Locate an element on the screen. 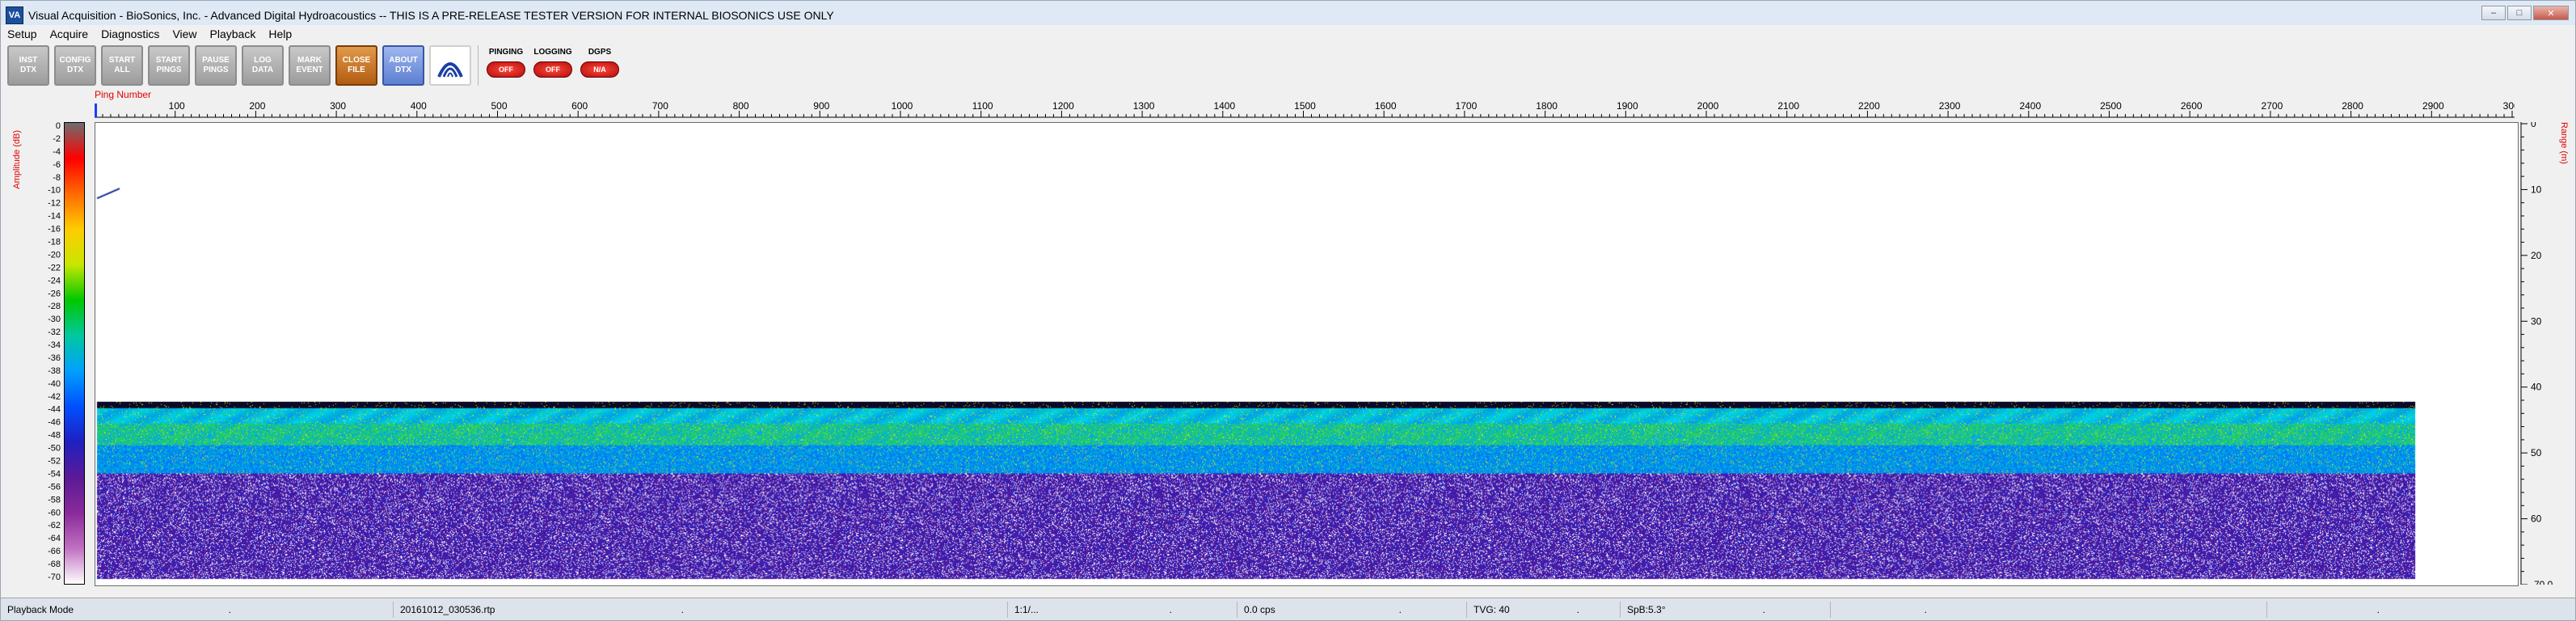 Image resolution: width=2576 pixels, height=621 pixels. logging-indicator: LOGGING OFF is located at coordinates (552, 65).